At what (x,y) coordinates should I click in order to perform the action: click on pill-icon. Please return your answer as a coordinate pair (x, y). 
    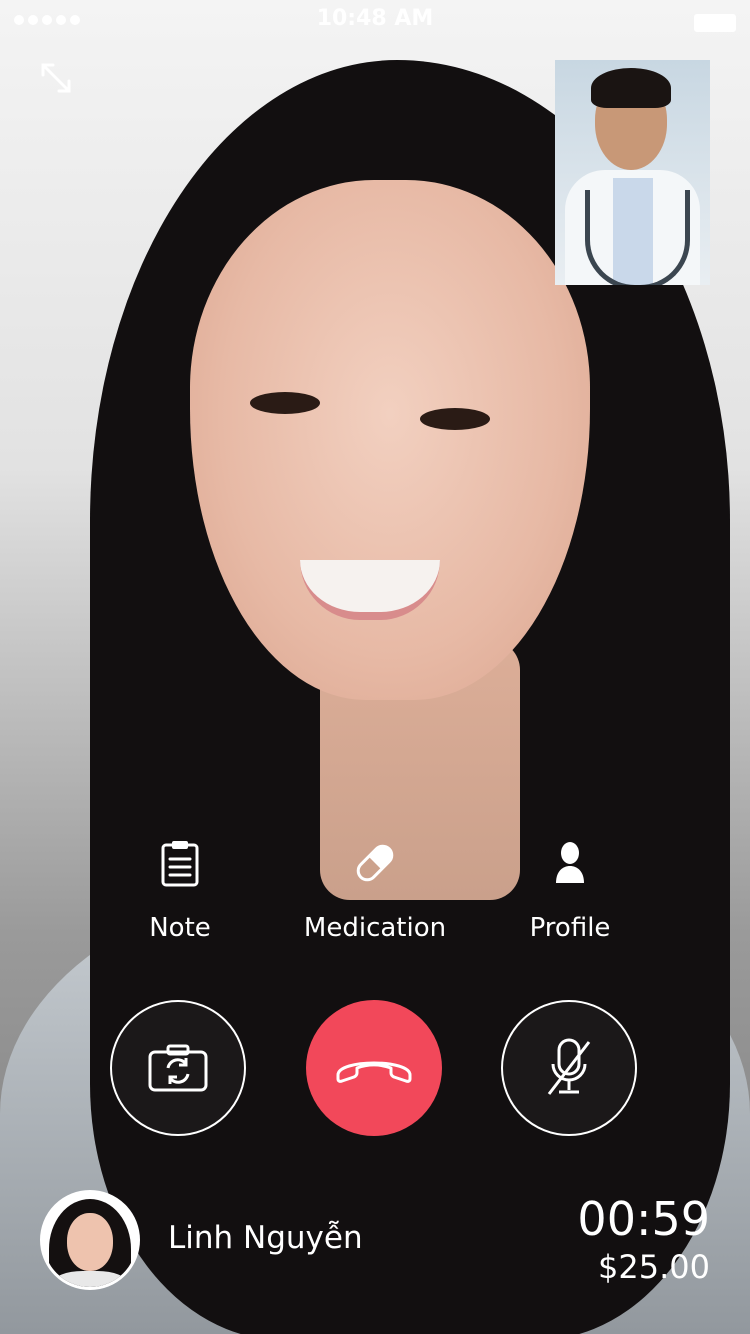
    Looking at the image, I should click on (375, 863).